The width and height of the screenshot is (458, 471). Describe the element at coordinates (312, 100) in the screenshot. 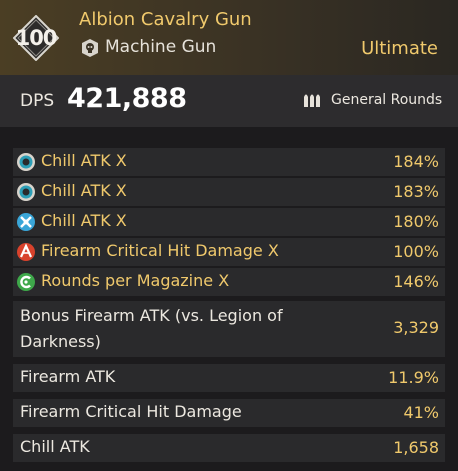

I see `bullets-icon` at that location.